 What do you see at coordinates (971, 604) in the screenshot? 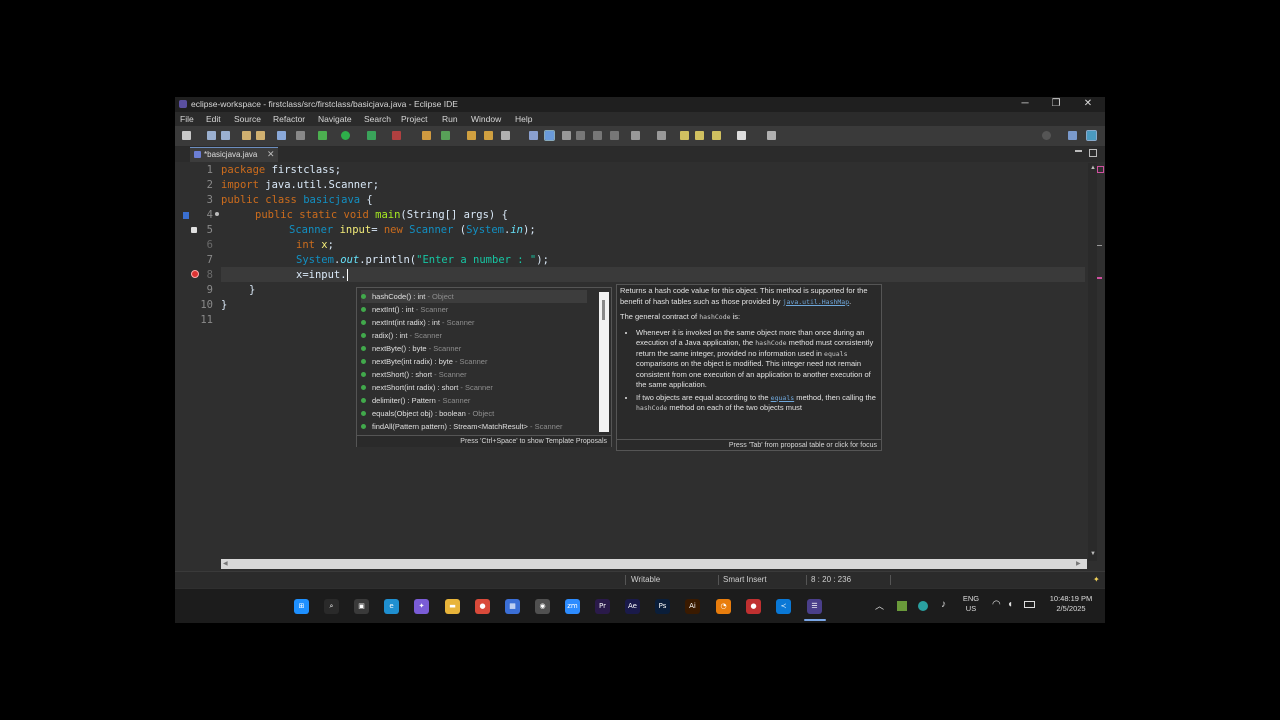
I see `language-indicator: ENG US` at bounding box center [971, 604].